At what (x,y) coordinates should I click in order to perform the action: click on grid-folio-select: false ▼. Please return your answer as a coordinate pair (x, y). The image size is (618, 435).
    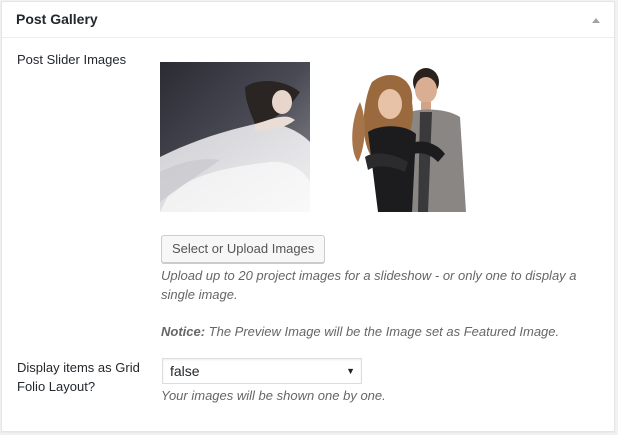
    Looking at the image, I should click on (262, 371).